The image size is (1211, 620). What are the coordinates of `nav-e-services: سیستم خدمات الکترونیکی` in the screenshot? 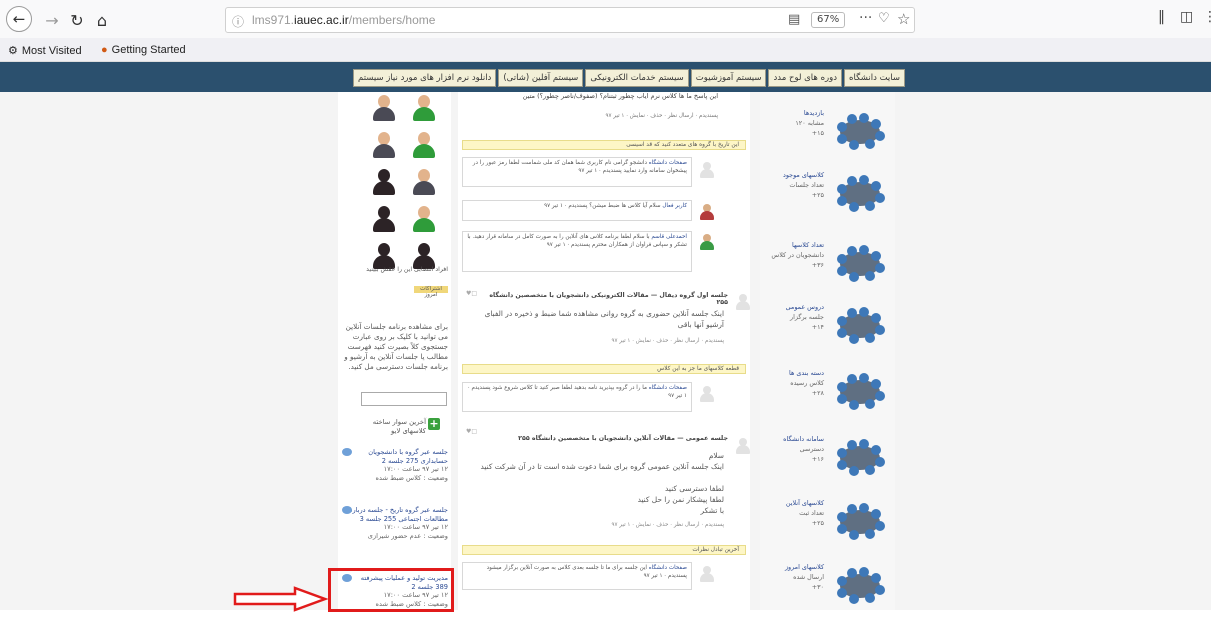 It's located at (637, 78).